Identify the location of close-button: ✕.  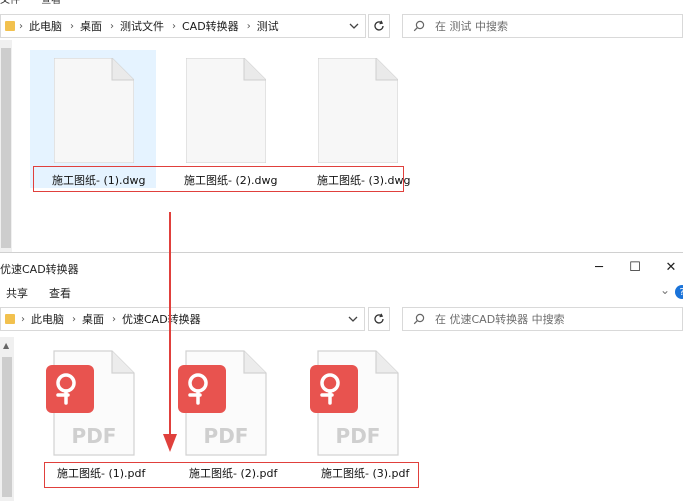
(669, 267).